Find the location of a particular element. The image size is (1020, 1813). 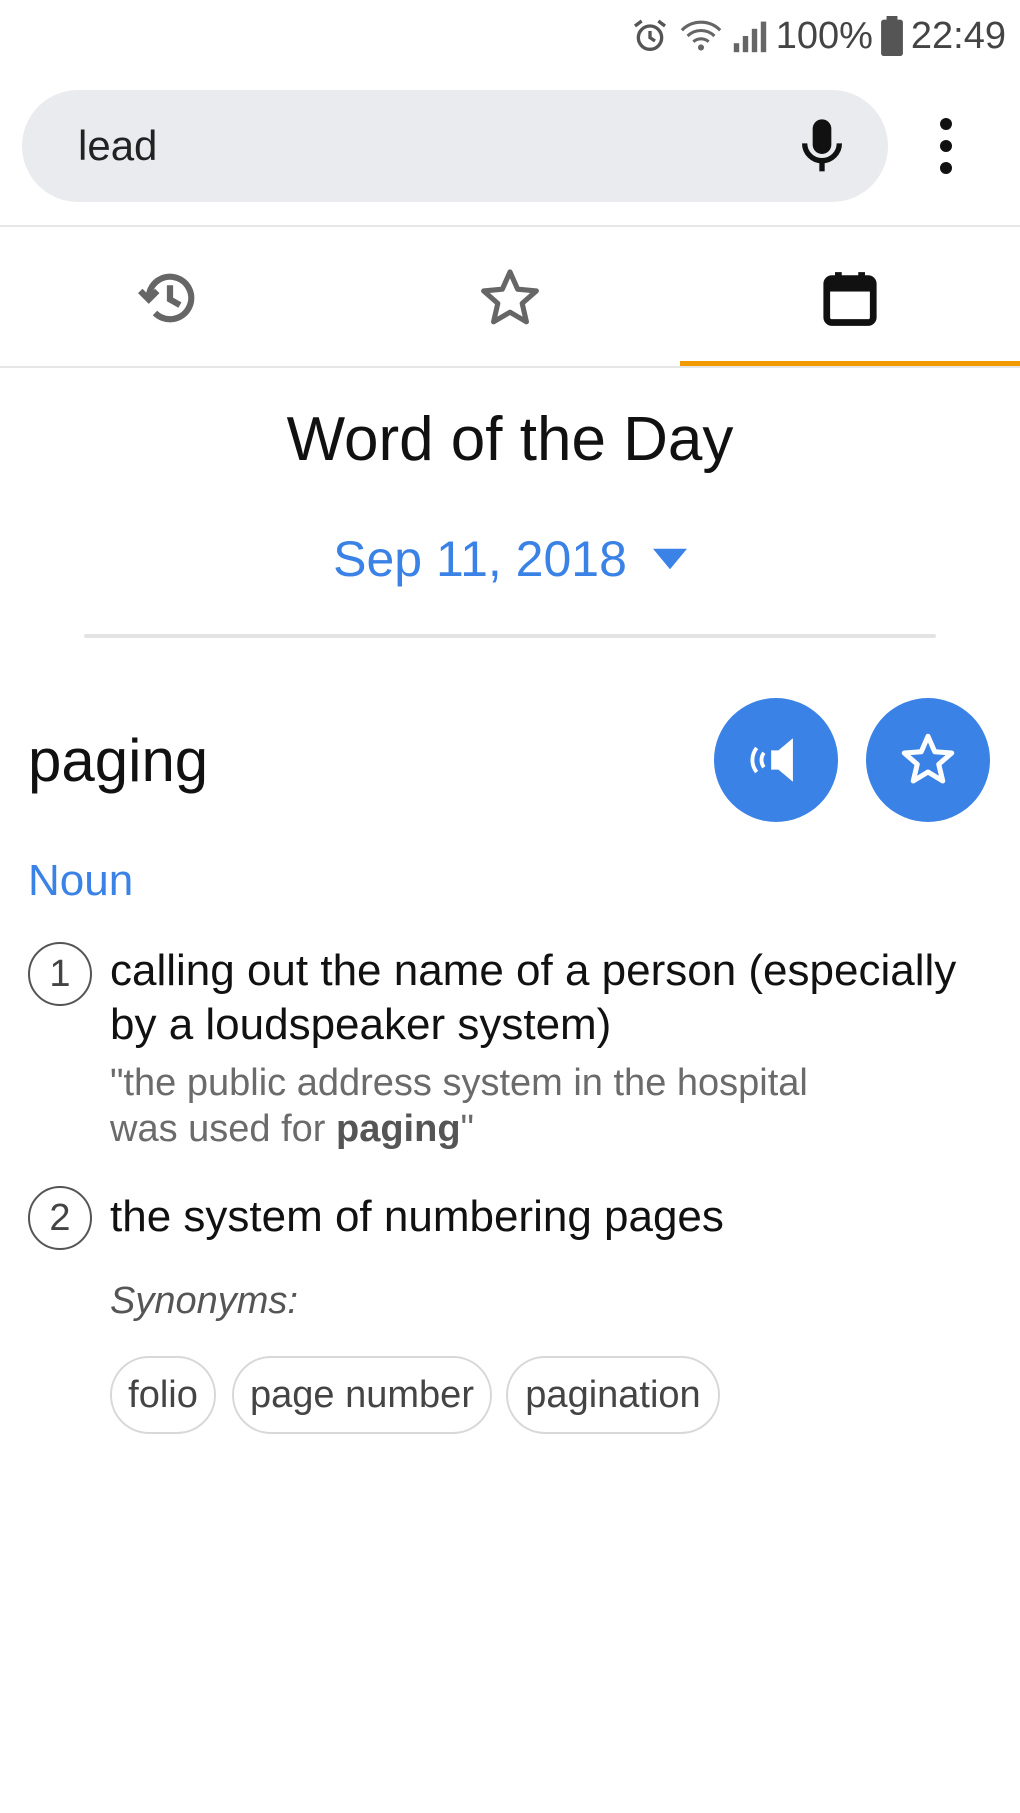

alarm-icon is located at coordinates (649, 35).